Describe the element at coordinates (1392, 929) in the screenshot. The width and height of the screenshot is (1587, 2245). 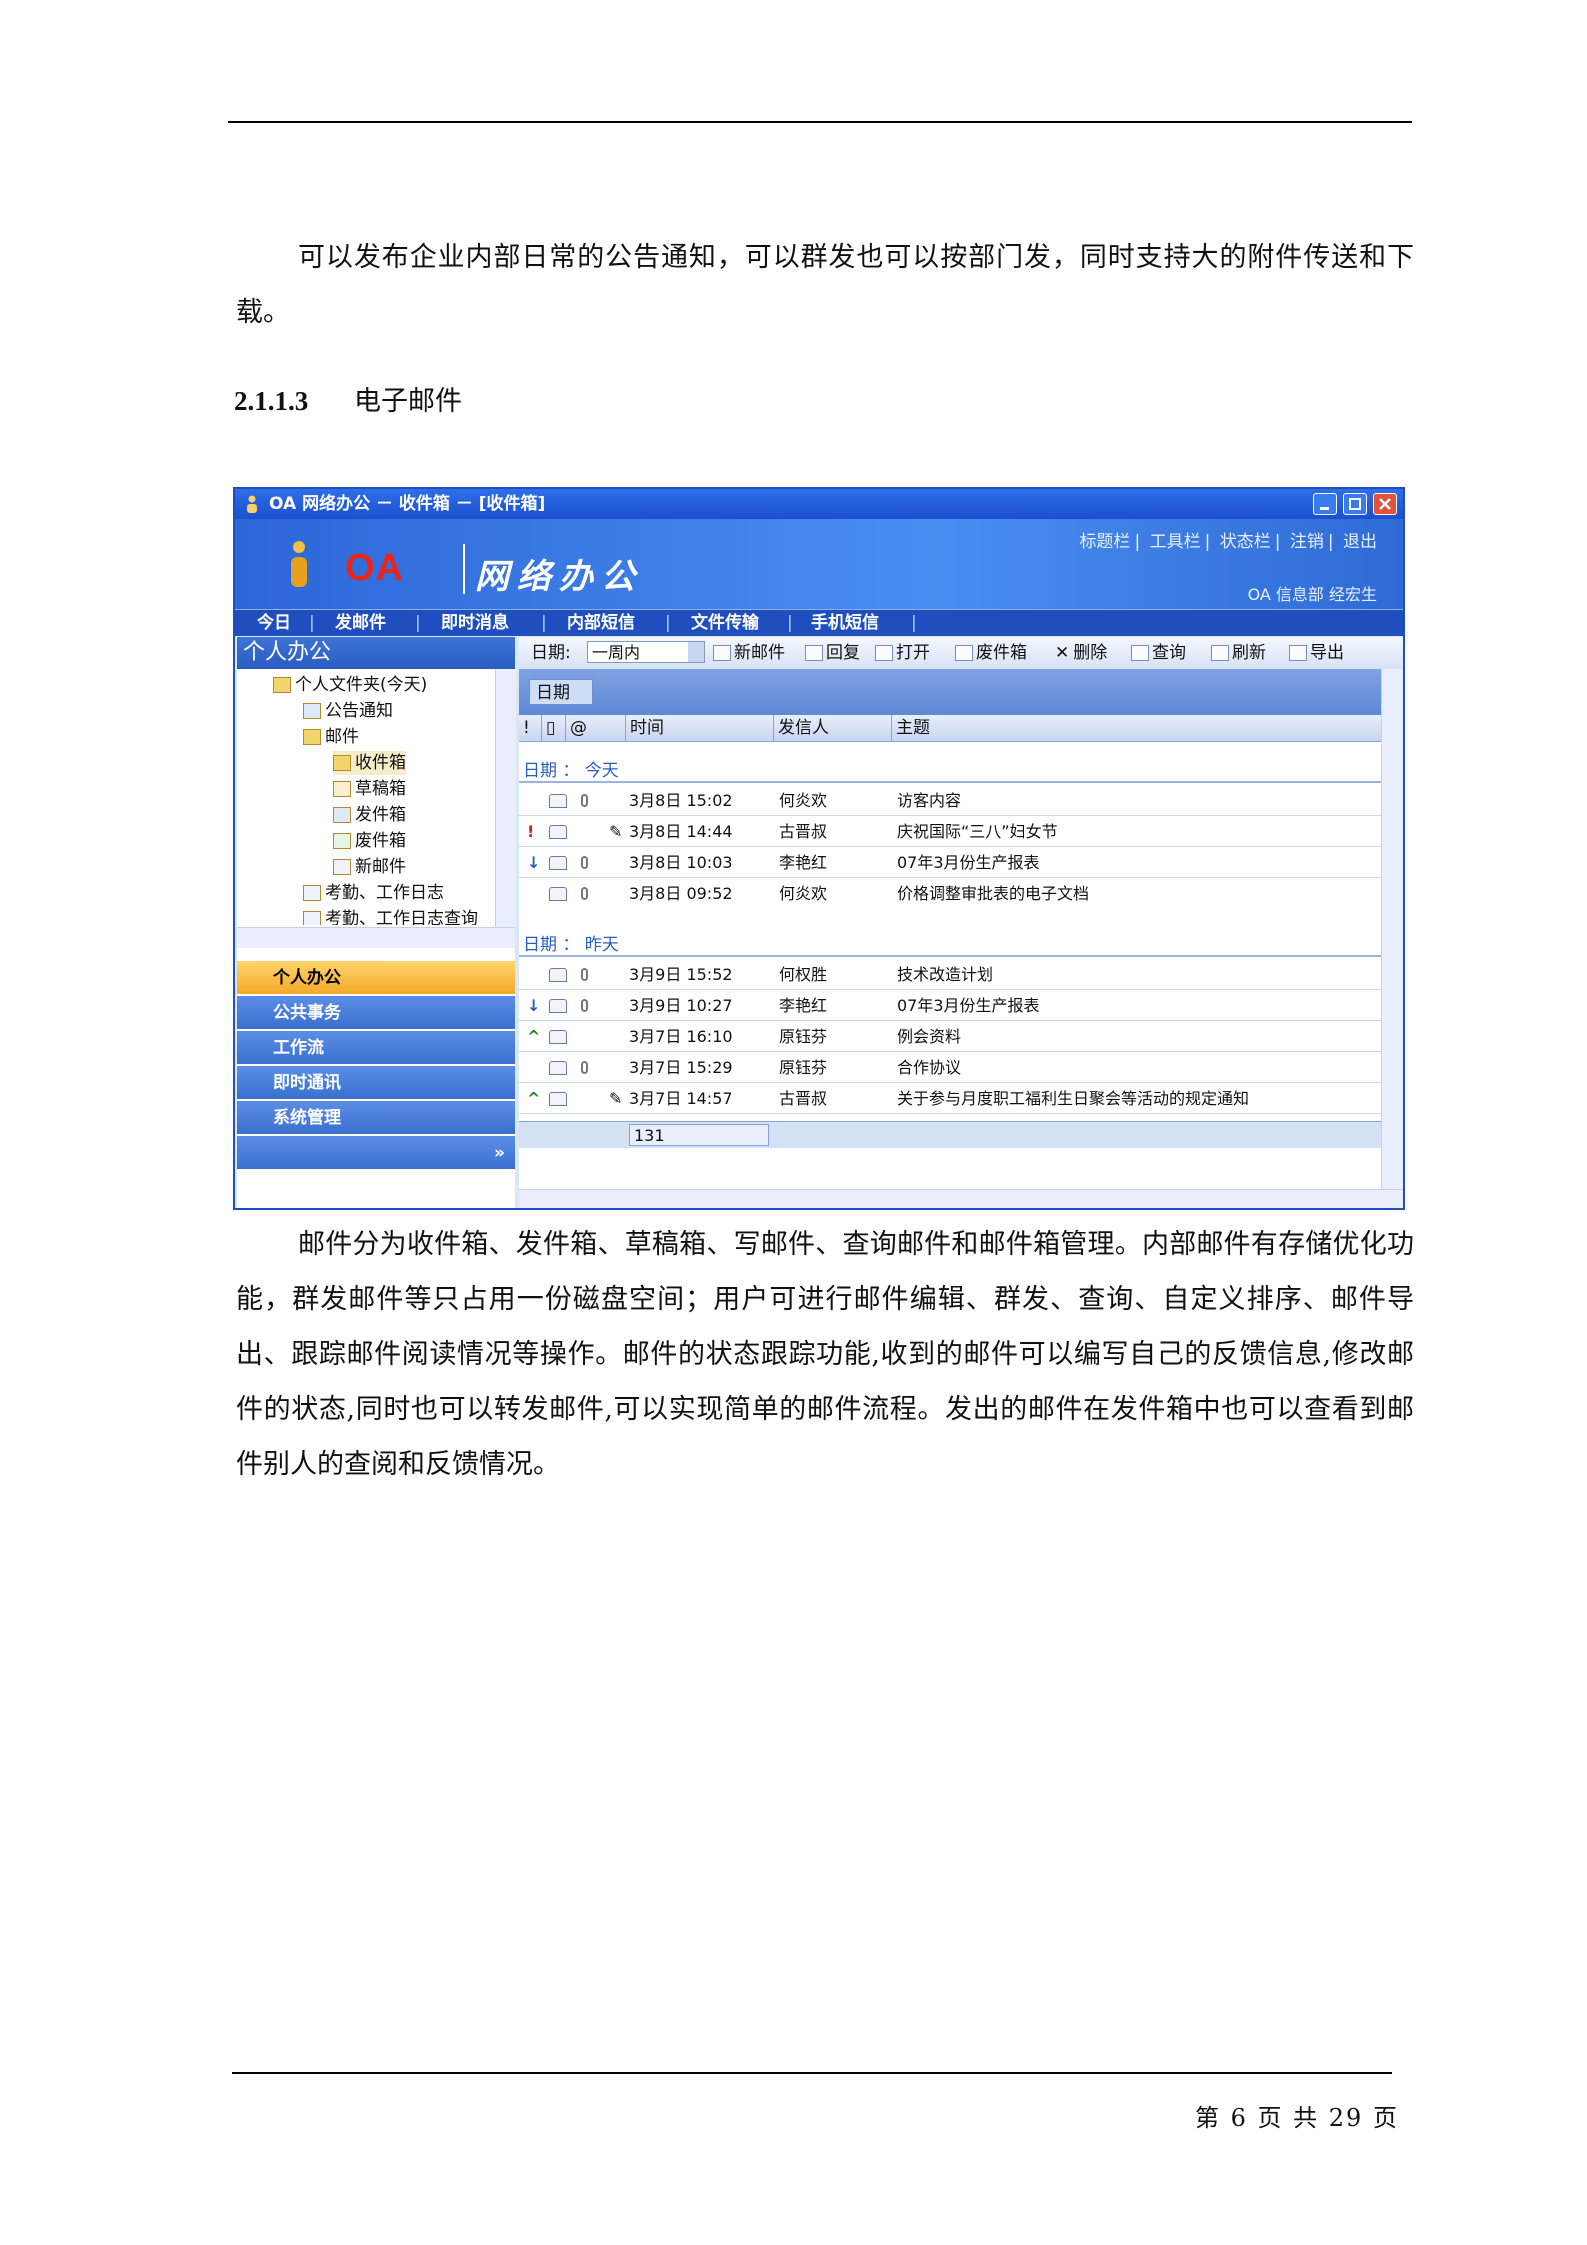
I see `grid-vertical-scrollbar` at that location.